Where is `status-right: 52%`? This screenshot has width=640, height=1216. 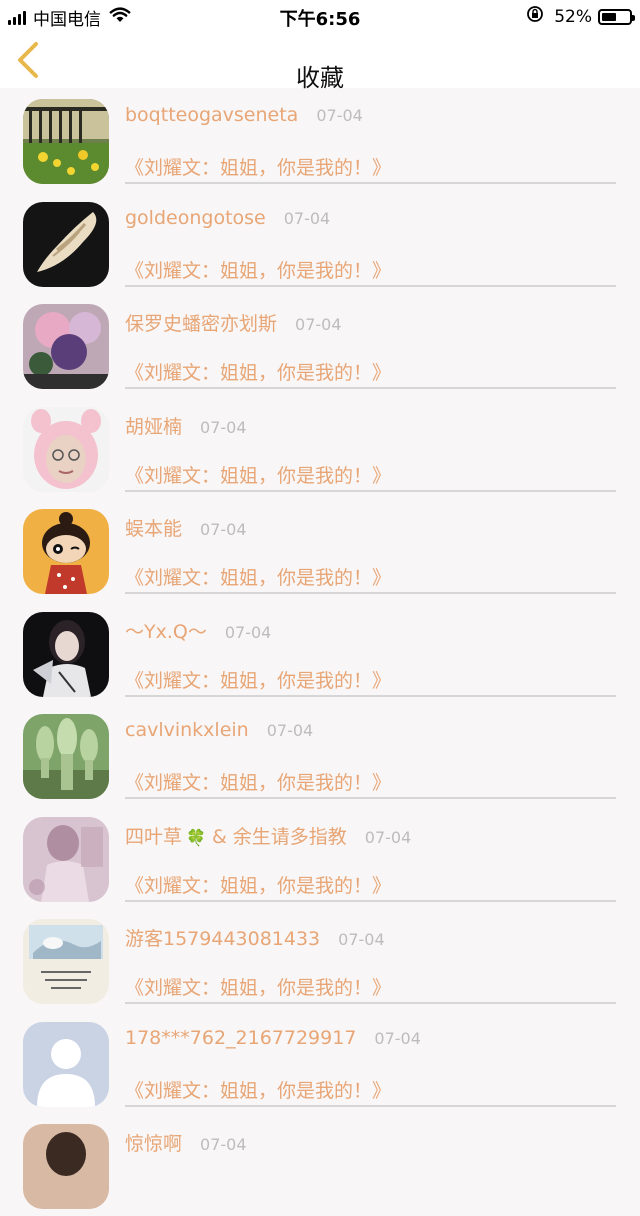
status-right: 52% is located at coordinates (580, 16).